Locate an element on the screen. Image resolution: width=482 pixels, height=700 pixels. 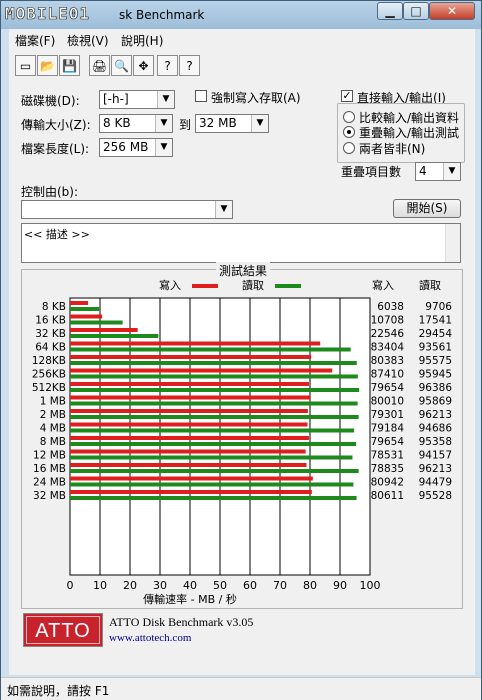
category-label: 12 MB is located at coordinates (49, 456).